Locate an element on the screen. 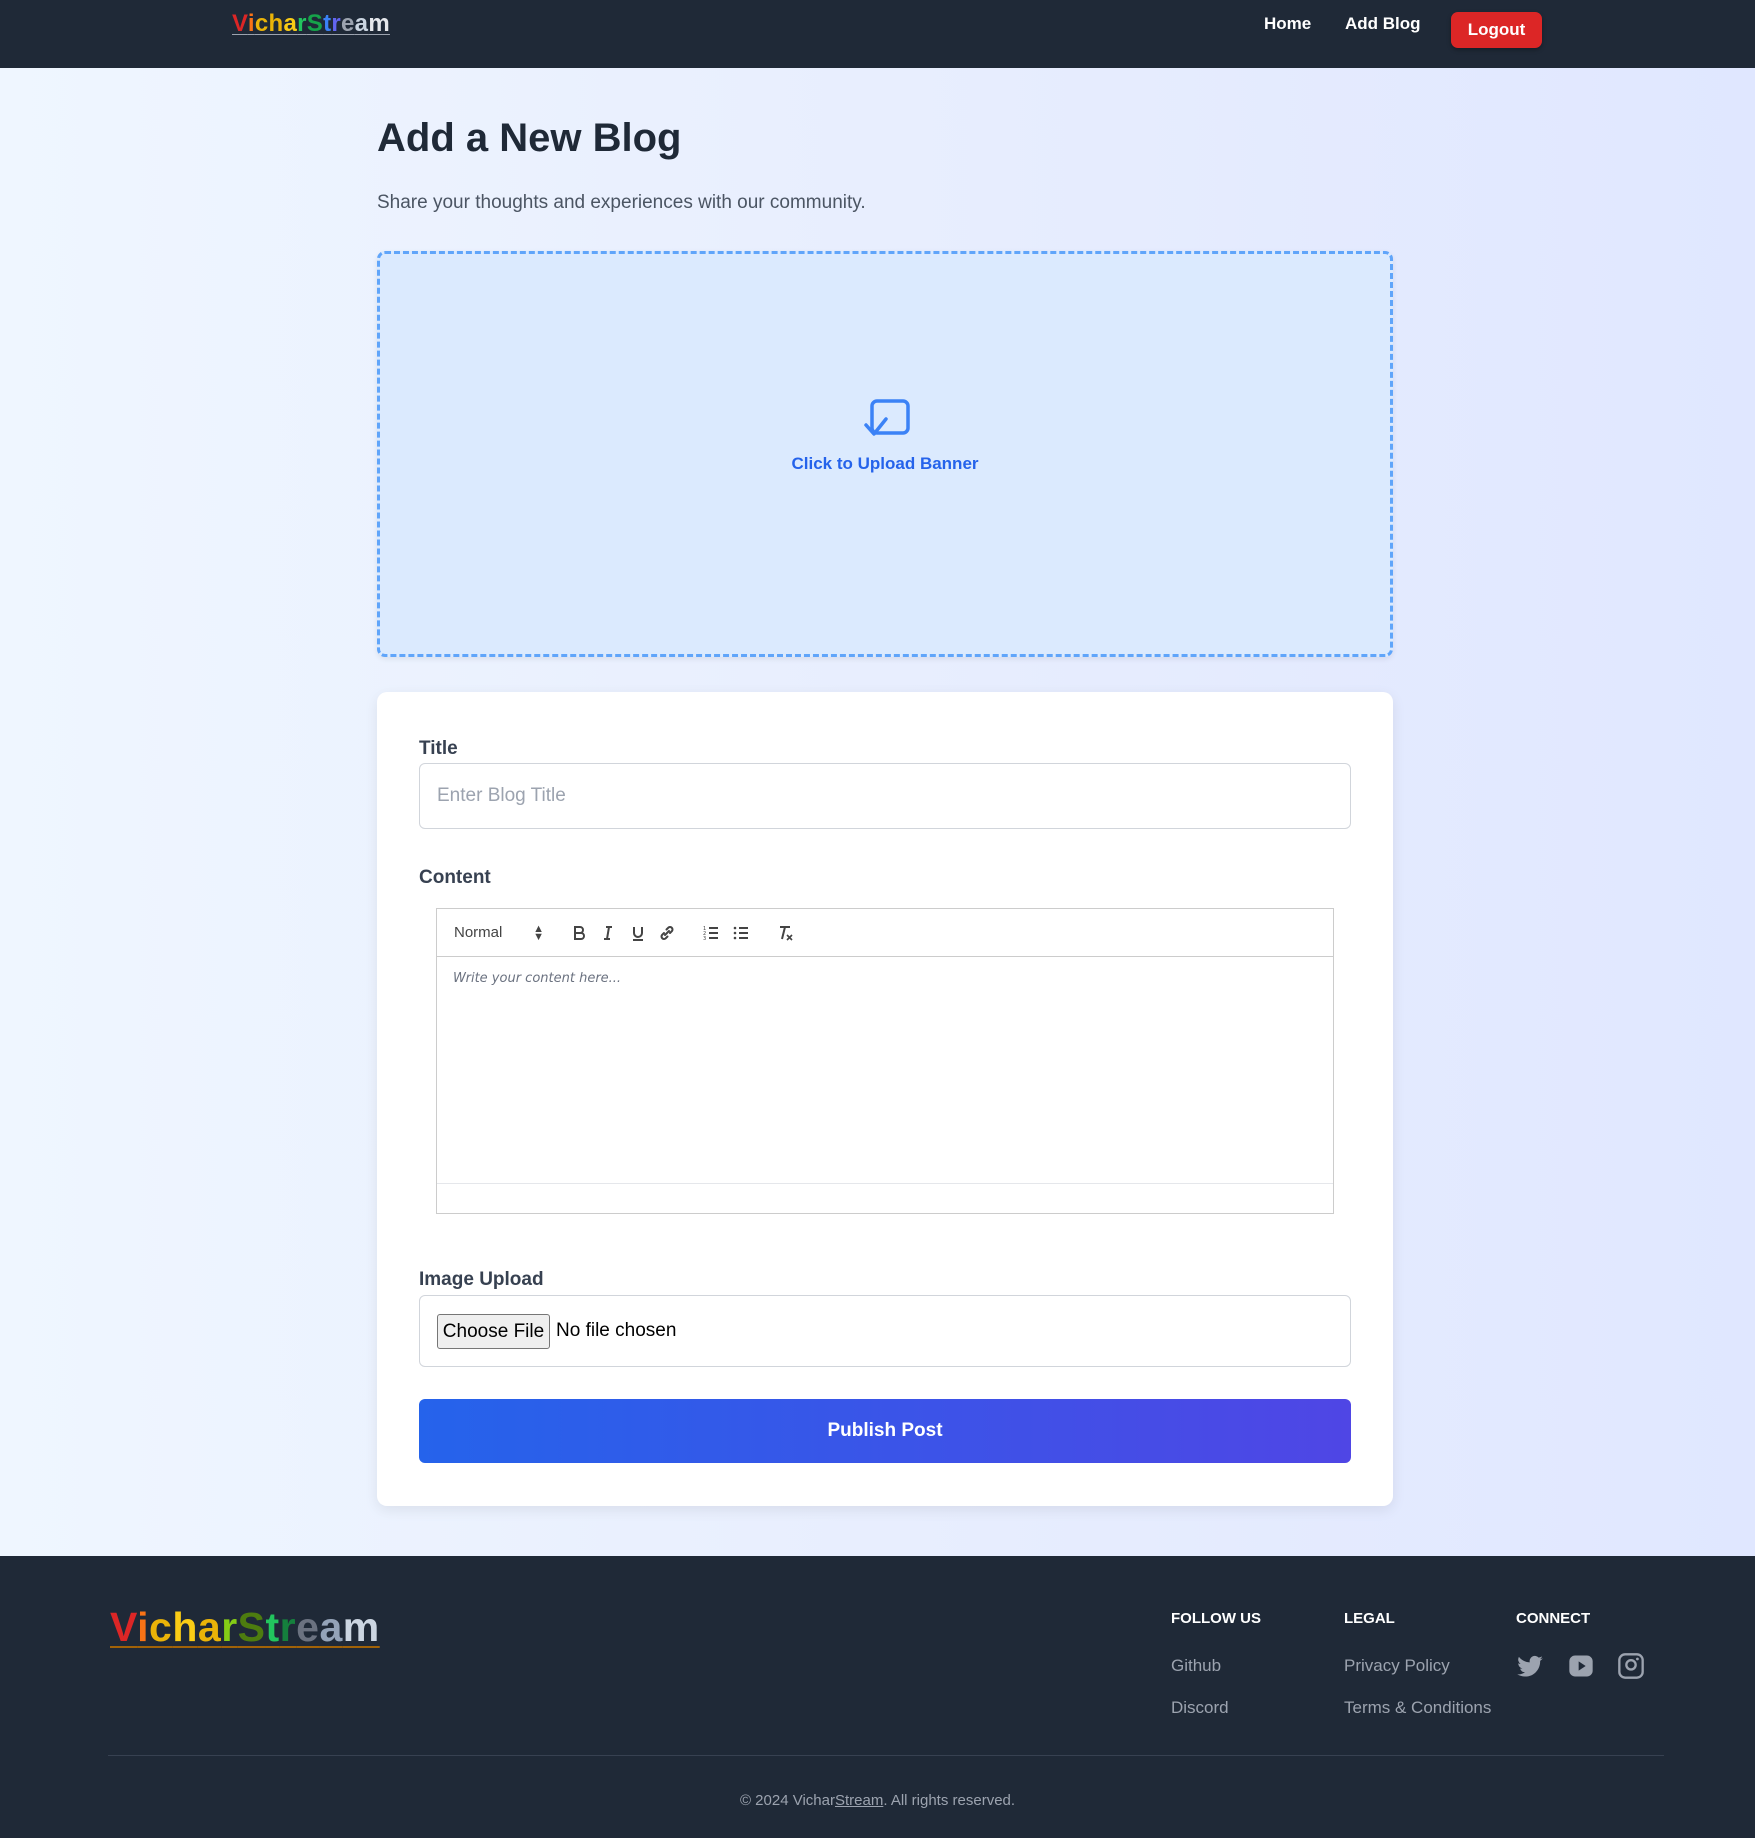  nav-link-home: Home is located at coordinates (1287, 24).